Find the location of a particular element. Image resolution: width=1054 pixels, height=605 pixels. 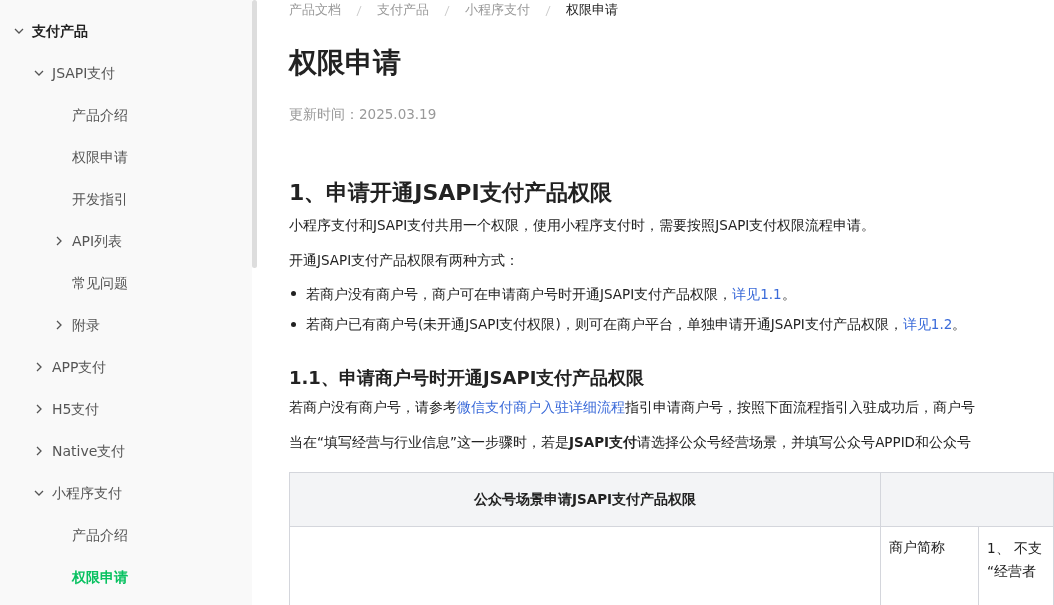

paragraph: 开通JSAPI支付产品权限有两种方式： is located at coordinates (405, 260).